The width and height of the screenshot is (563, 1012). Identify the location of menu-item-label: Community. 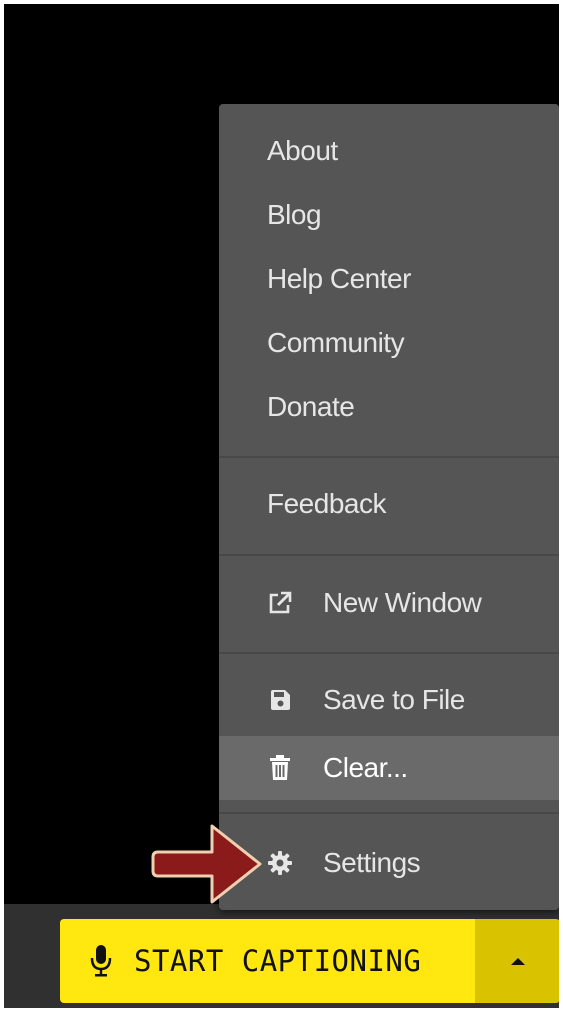
(336, 342).